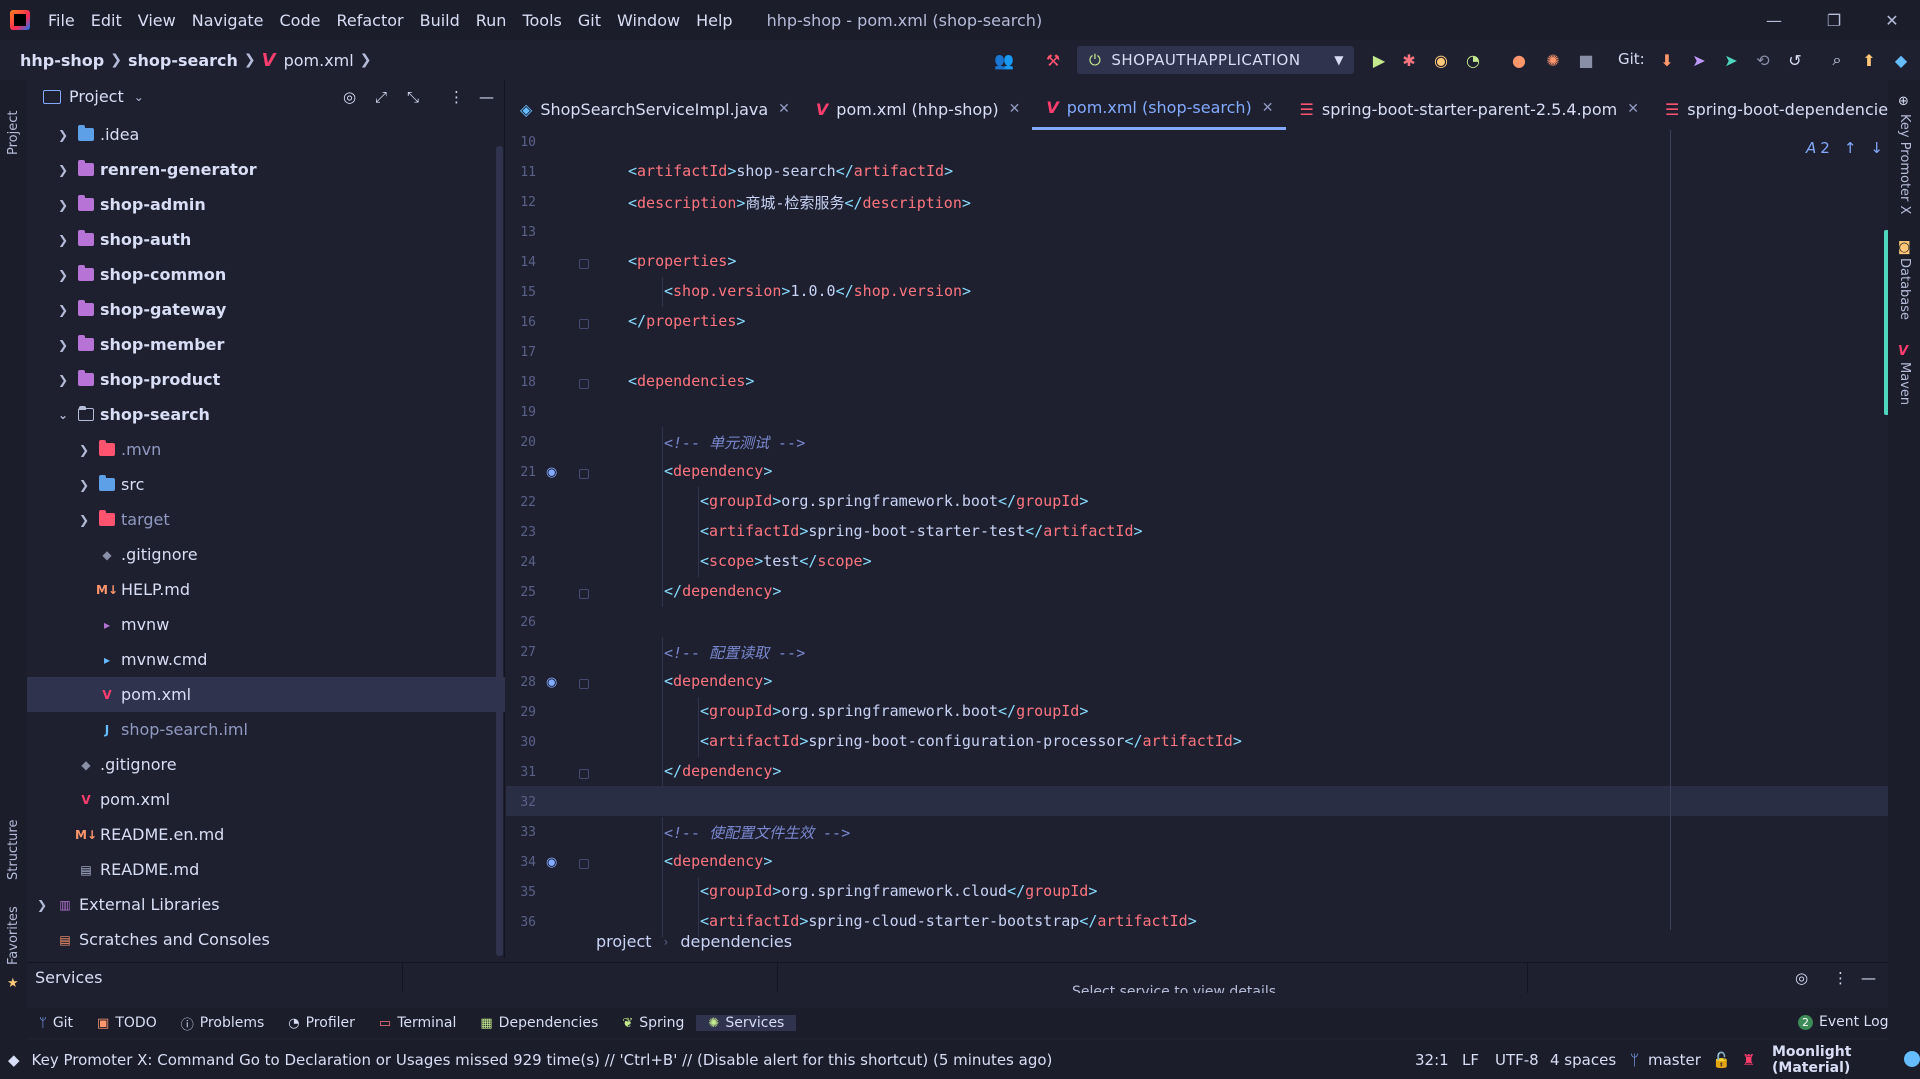 The width and height of the screenshot is (1920, 1079). I want to click on menu-help: Help, so click(714, 20).